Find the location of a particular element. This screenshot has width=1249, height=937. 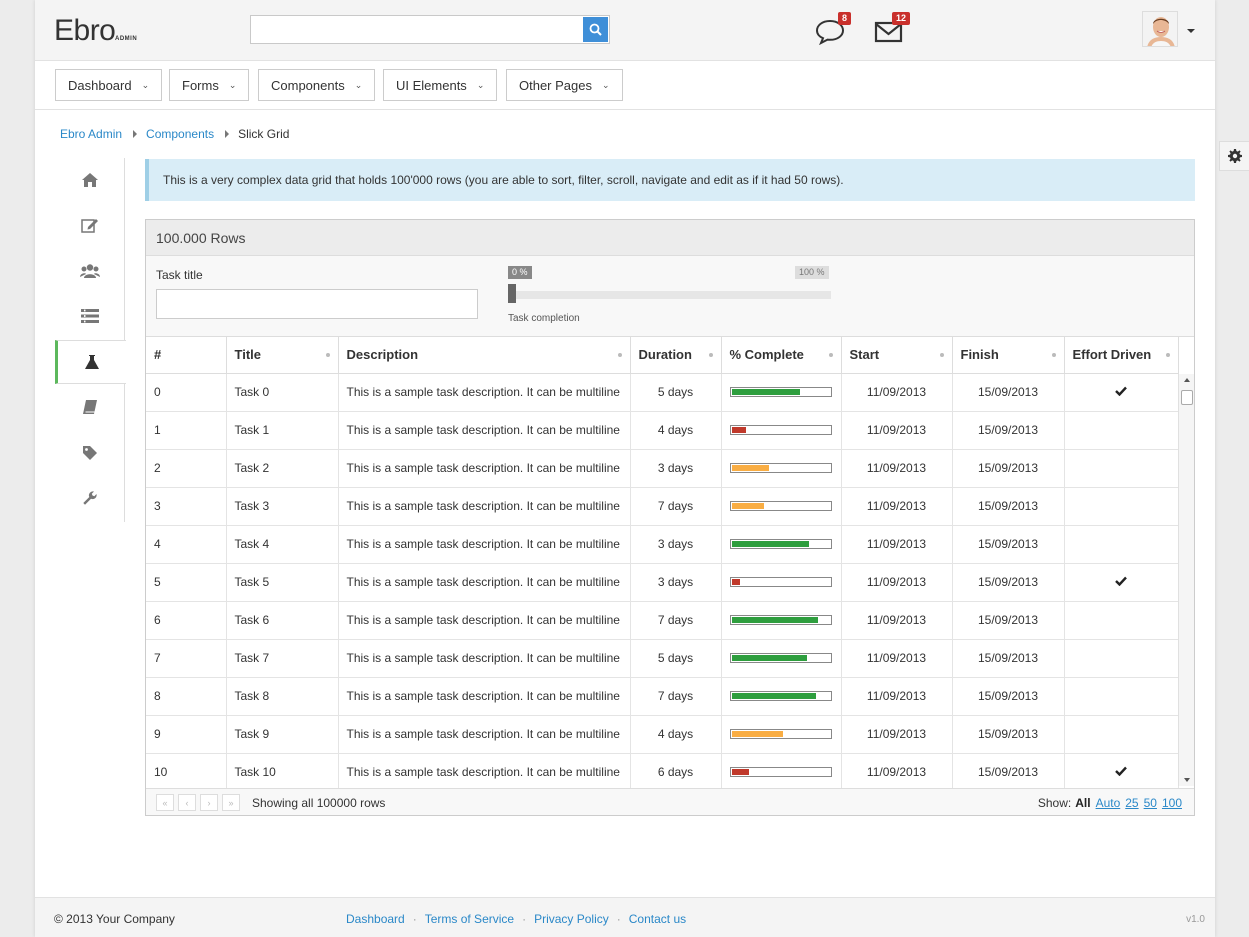

column-header: % Complete is located at coordinates (781, 355).